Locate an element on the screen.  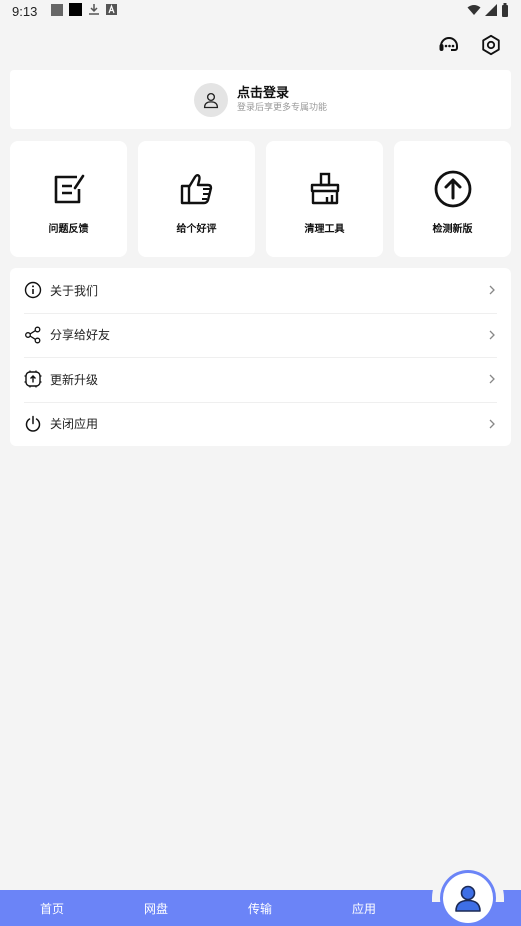
feedback-icon is located at coordinates (69, 189).